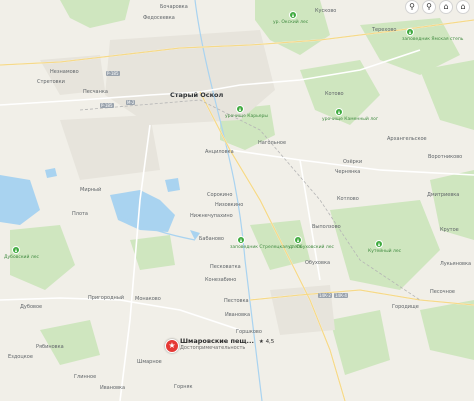  I want to click on settlement-label: Горняк, so click(183, 387).